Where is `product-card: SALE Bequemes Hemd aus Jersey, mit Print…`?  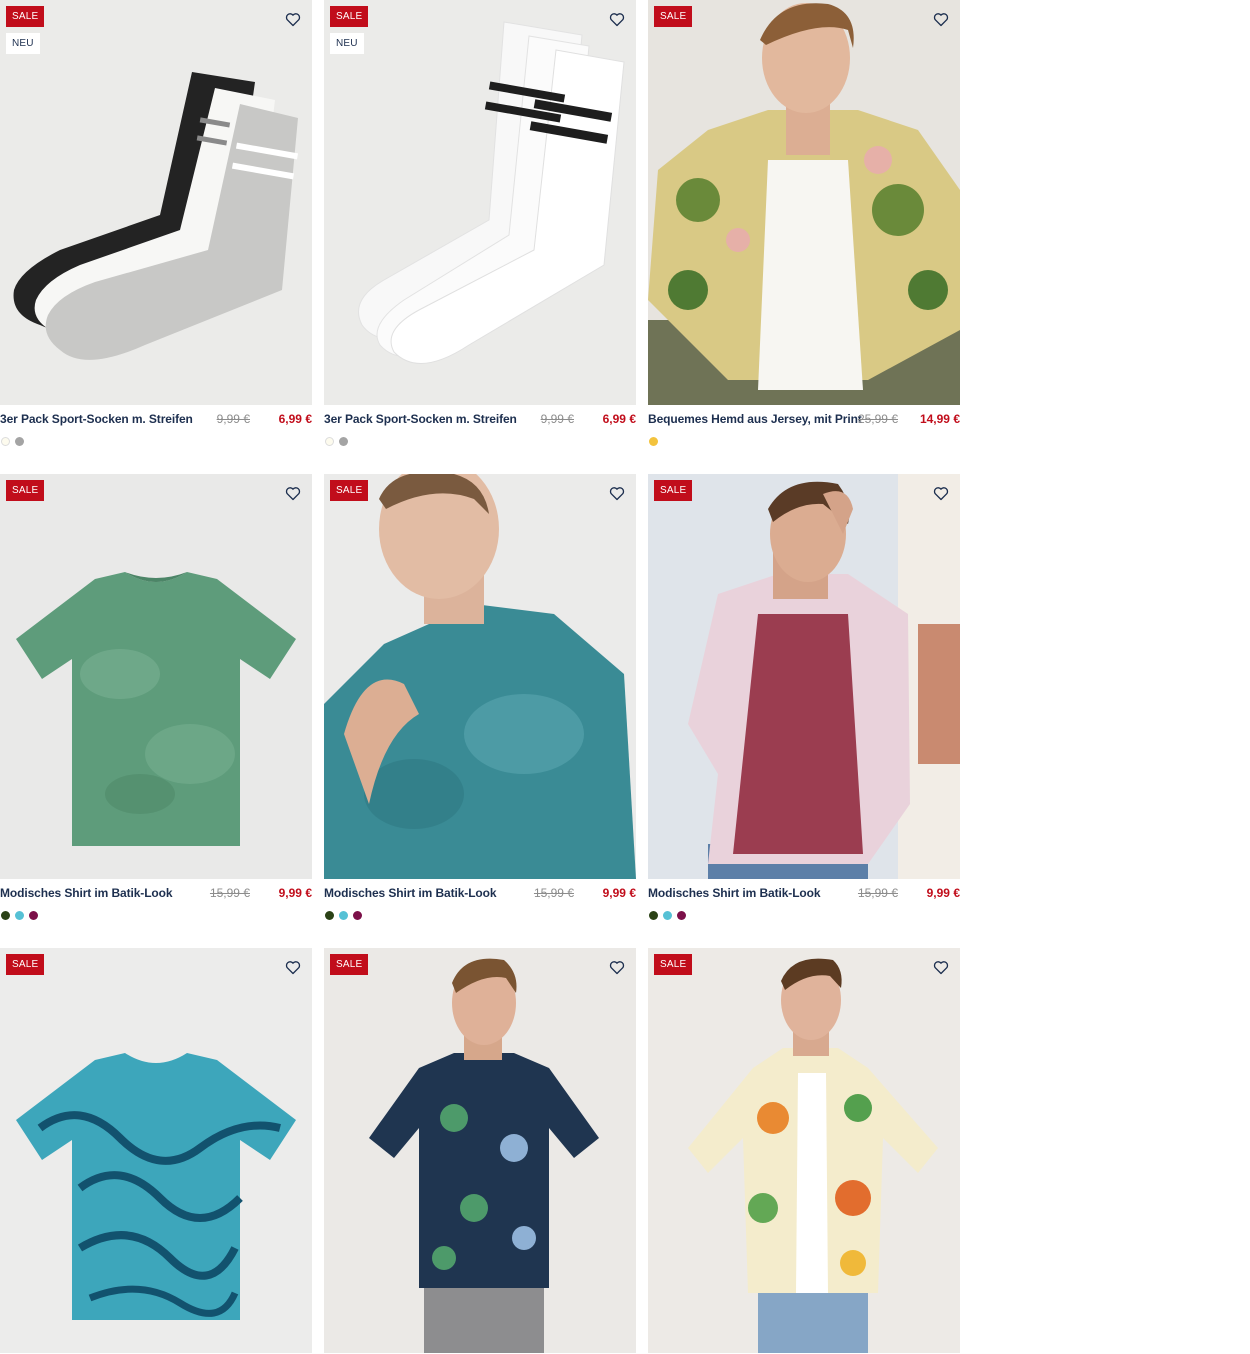
product-card: SALE Bequemes Hemd aus Jersey, mit Print… is located at coordinates (804, 237).